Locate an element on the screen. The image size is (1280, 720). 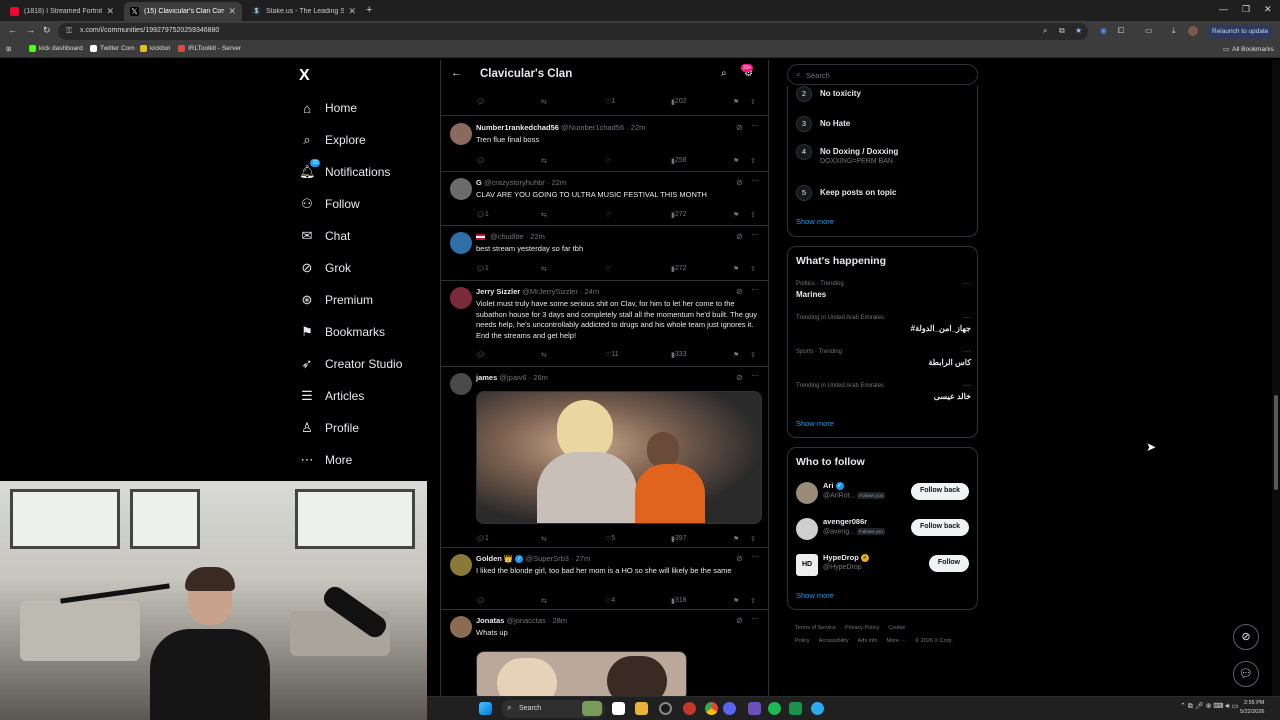
post-time: · 22m is located at coordinates (635, 127).